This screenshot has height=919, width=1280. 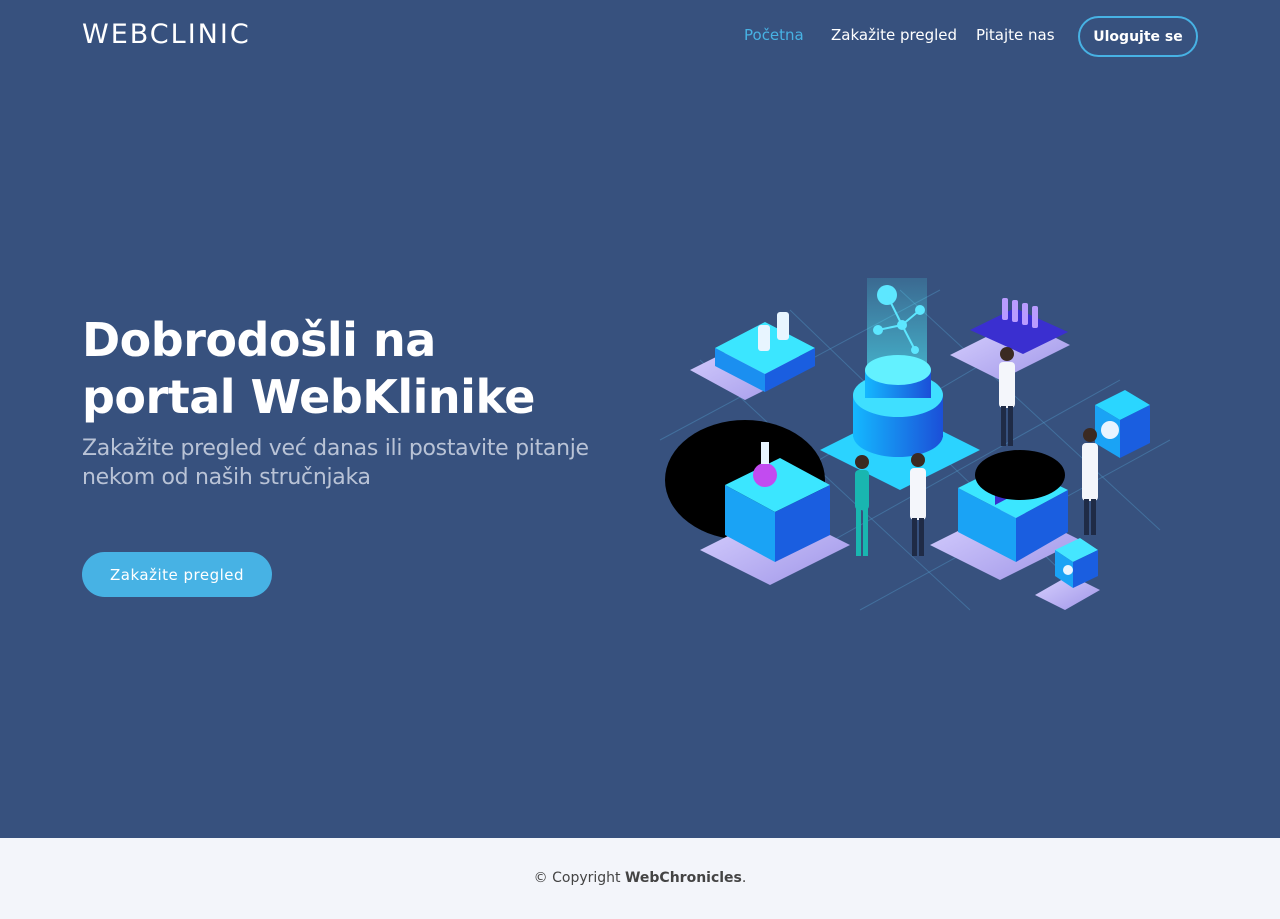 What do you see at coordinates (744, 878) in the screenshot?
I see `copyright-suffix: .` at bounding box center [744, 878].